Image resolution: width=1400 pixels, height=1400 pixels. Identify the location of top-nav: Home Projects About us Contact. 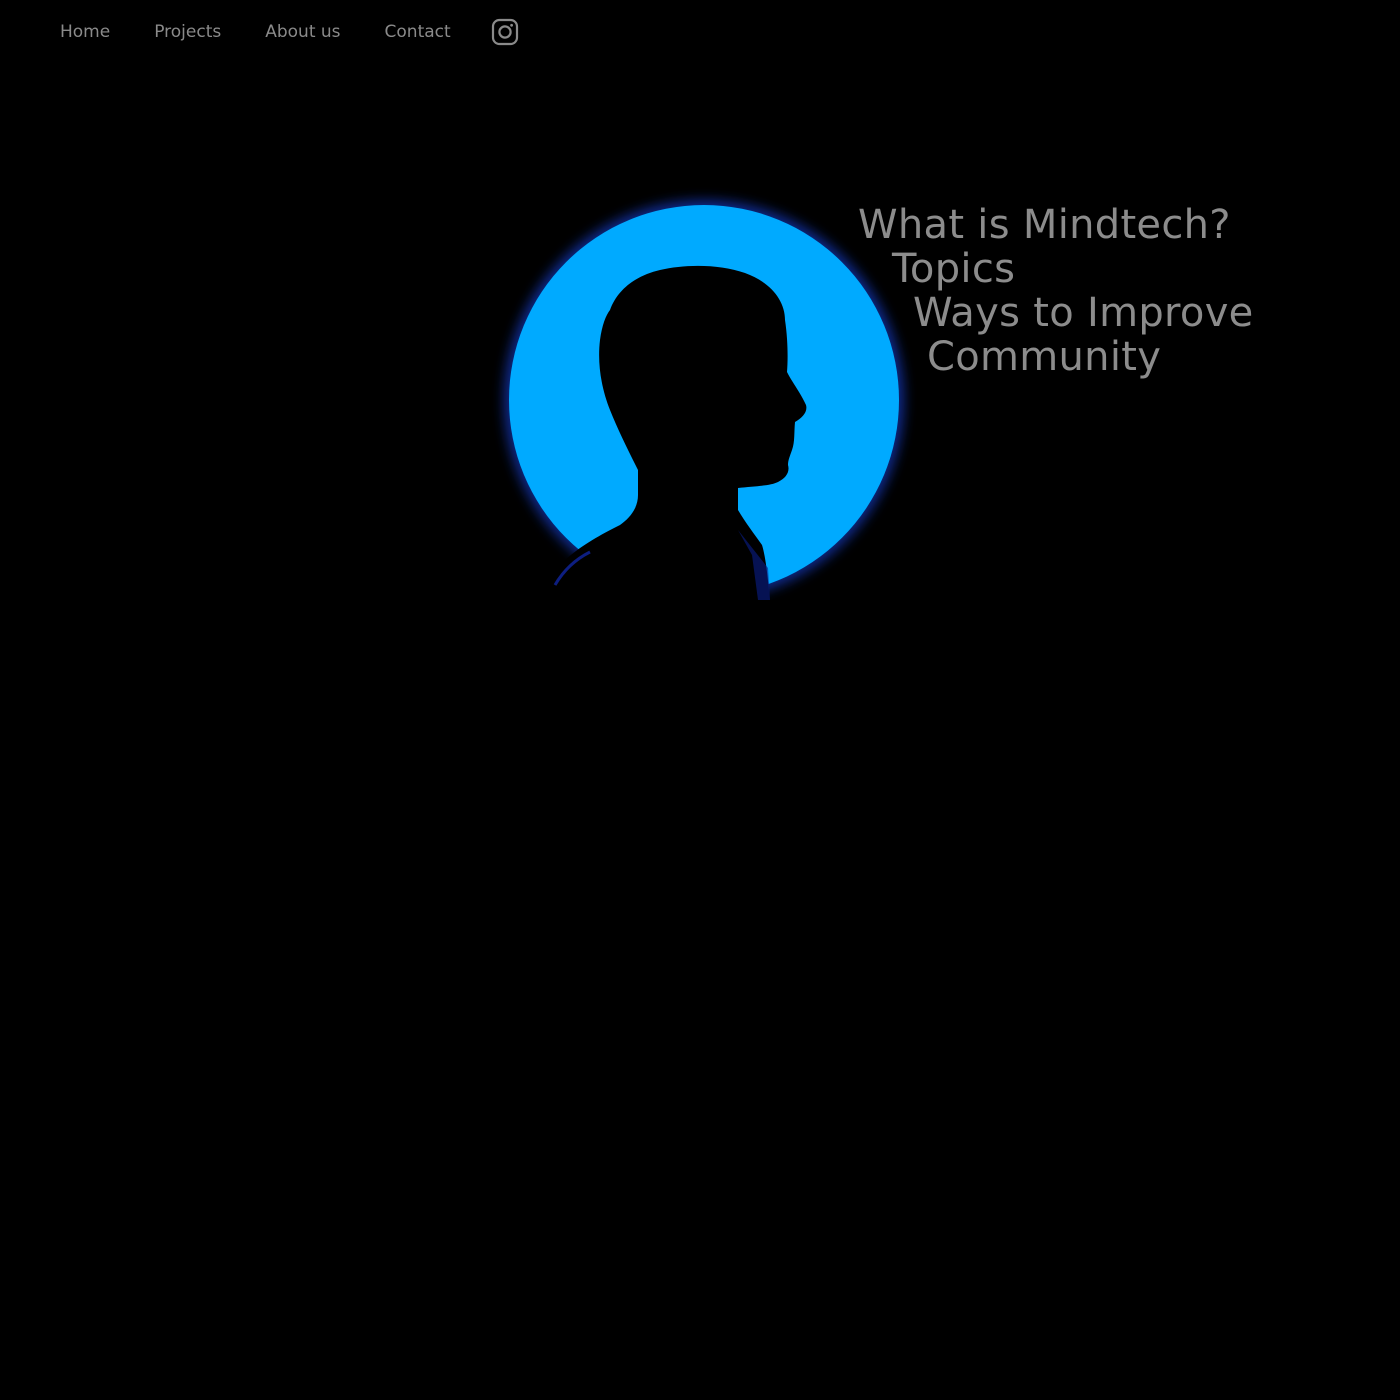
(289, 32).